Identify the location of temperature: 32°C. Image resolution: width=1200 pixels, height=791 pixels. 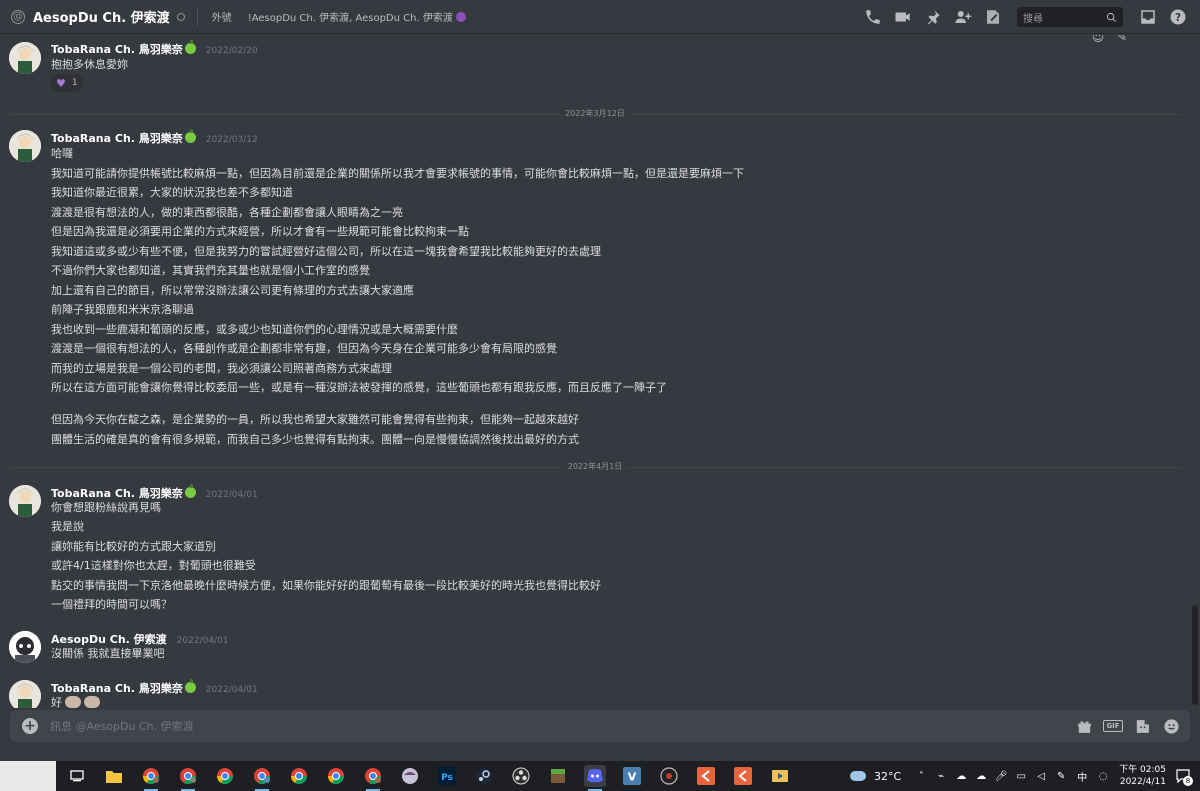
(888, 776).